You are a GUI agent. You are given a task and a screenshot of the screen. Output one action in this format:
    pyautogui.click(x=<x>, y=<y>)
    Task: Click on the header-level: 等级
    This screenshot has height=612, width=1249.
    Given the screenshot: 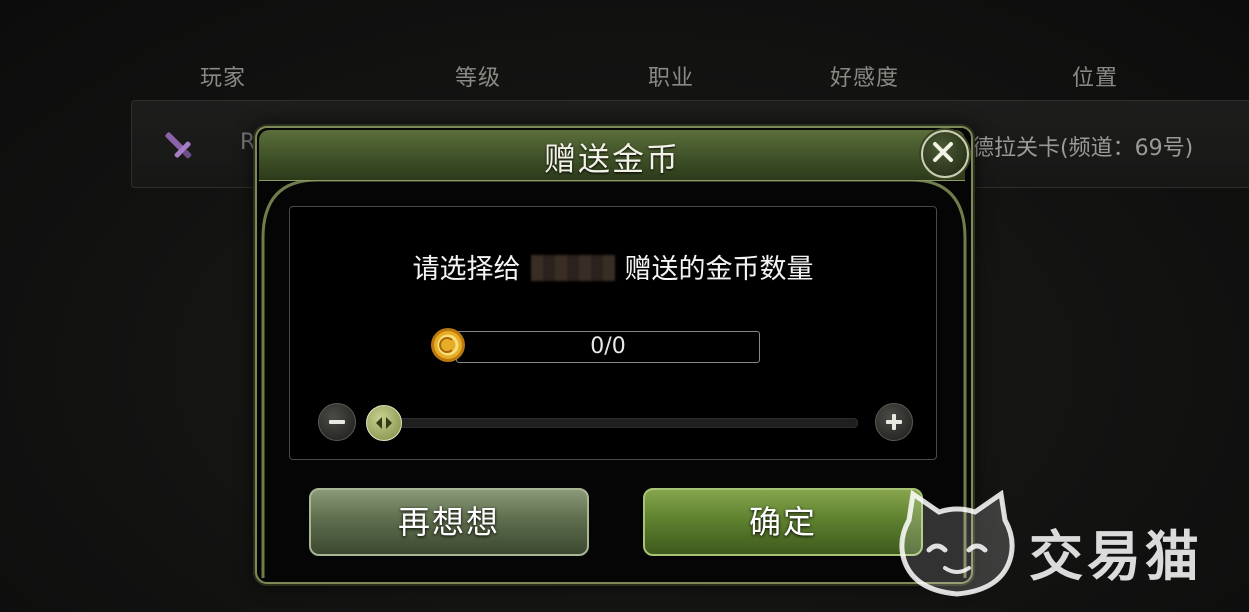 What is the action you would take?
    pyautogui.click(x=478, y=78)
    